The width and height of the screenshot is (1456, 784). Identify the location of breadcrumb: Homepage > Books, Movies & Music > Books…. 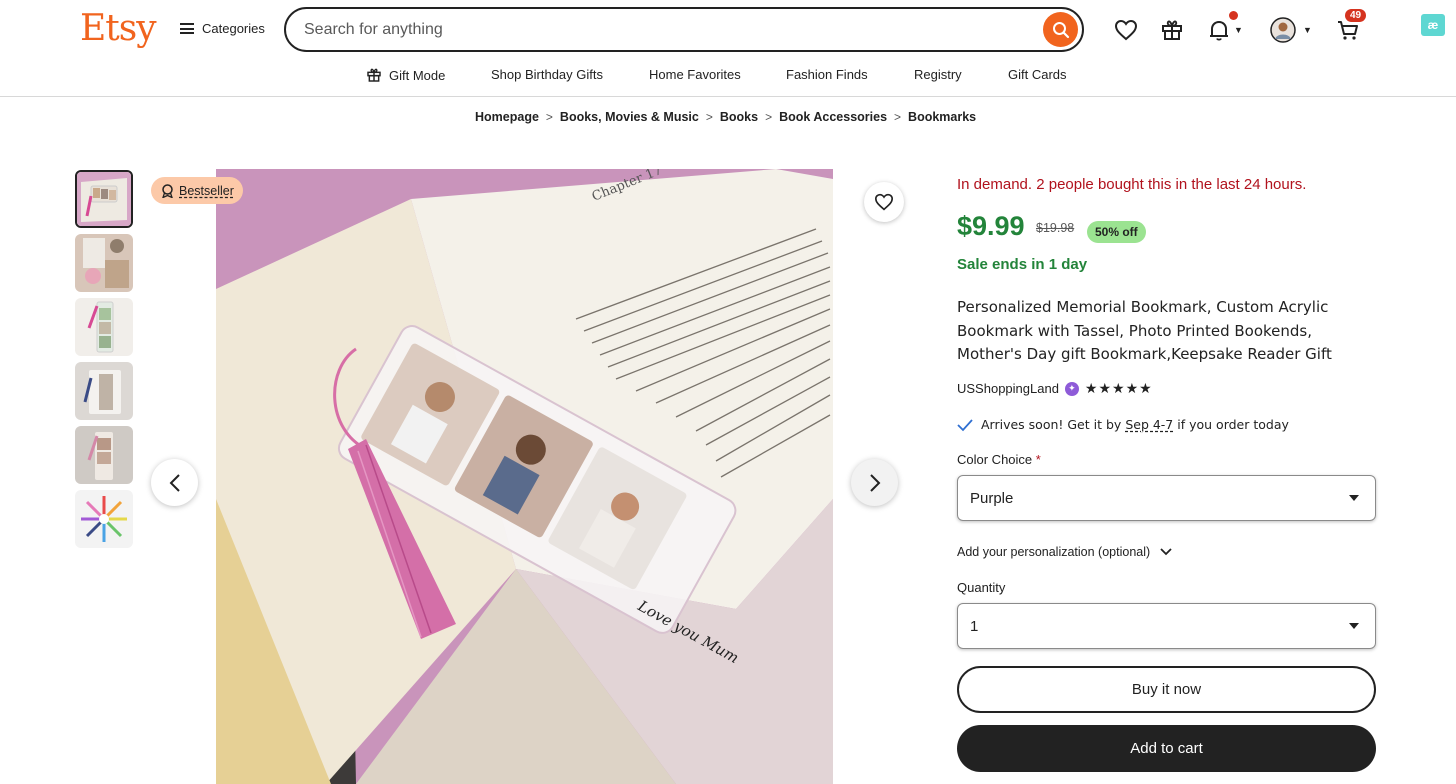
(725, 117).